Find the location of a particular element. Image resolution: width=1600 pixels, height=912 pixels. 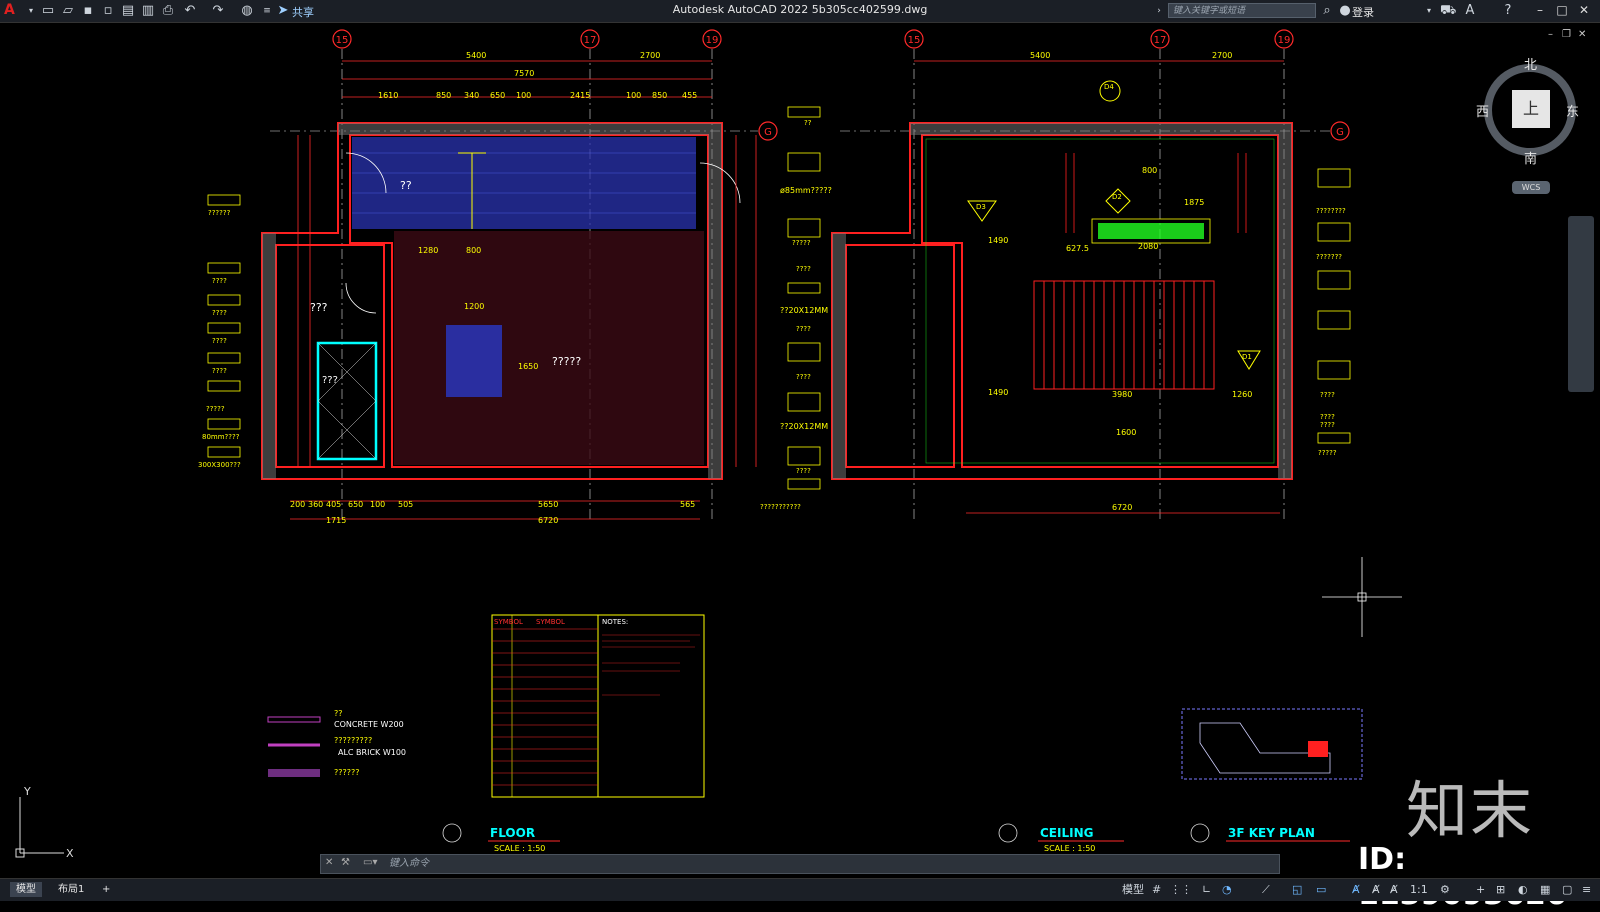

floor-dim-100: 100 is located at coordinates (523, 95).